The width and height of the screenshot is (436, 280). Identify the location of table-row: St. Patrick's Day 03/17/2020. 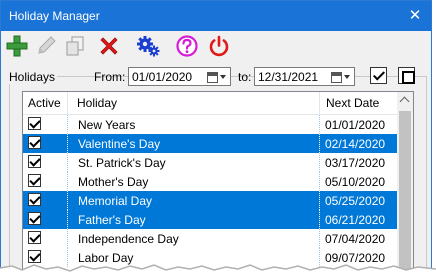
(210, 162).